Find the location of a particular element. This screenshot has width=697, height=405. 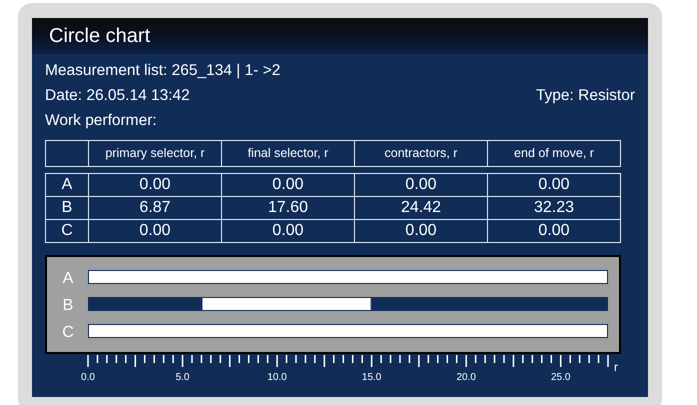

tick-label: 0.0 is located at coordinates (88, 377).